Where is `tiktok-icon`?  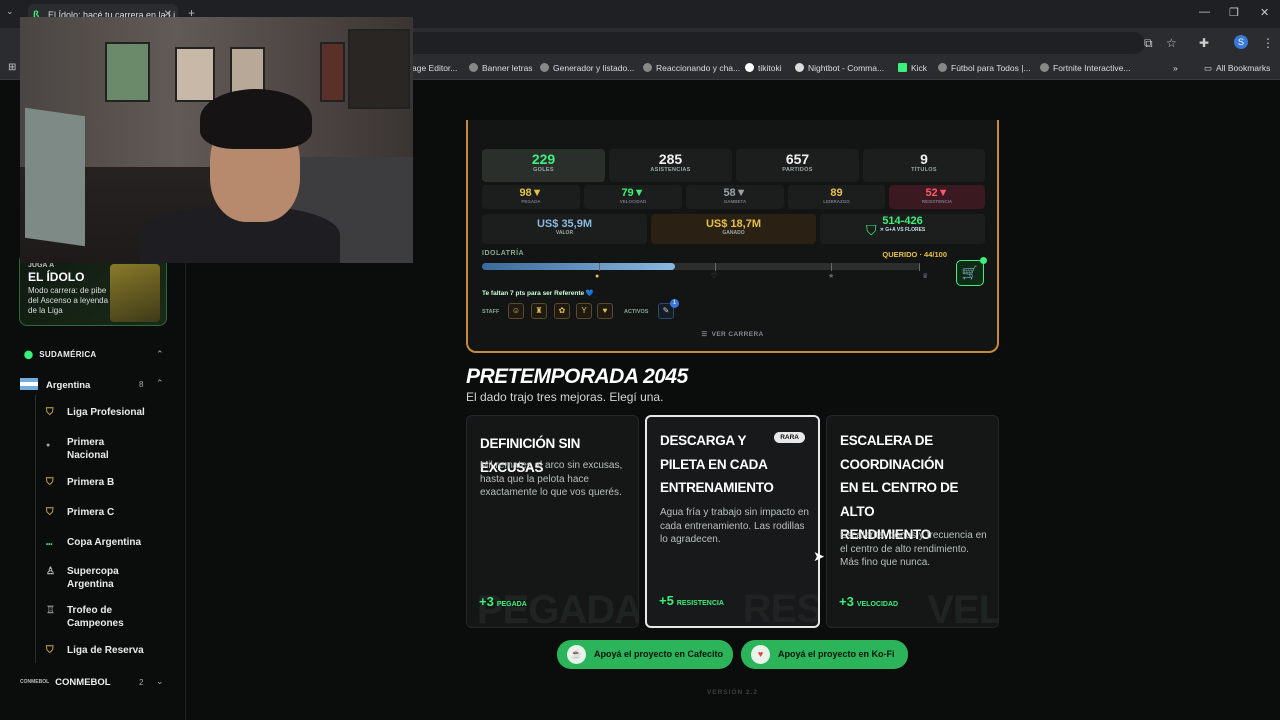 tiktok-icon is located at coordinates (749, 67).